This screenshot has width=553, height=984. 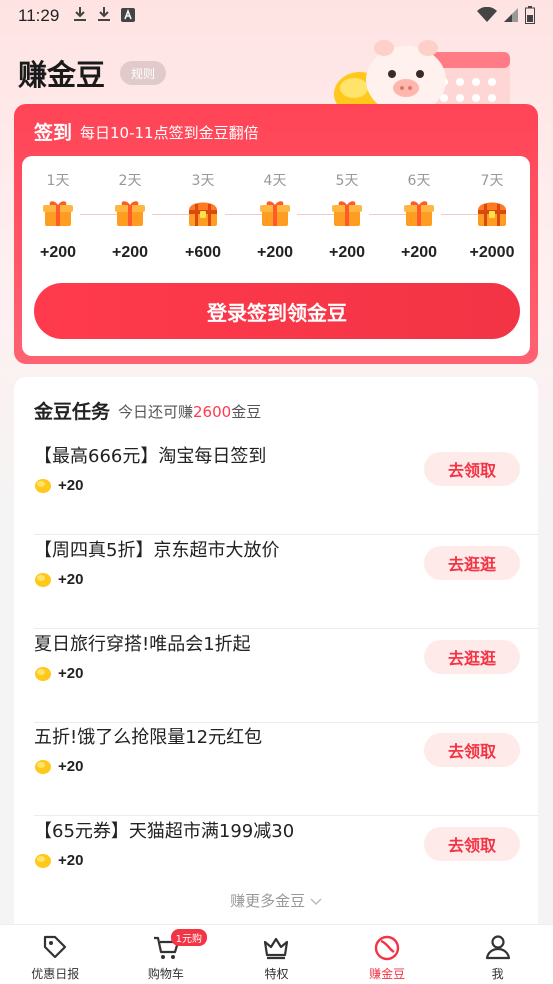 What do you see at coordinates (419, 181) in the screenshot?
I see `day-label: 6天` at bounding box center [419, 181].